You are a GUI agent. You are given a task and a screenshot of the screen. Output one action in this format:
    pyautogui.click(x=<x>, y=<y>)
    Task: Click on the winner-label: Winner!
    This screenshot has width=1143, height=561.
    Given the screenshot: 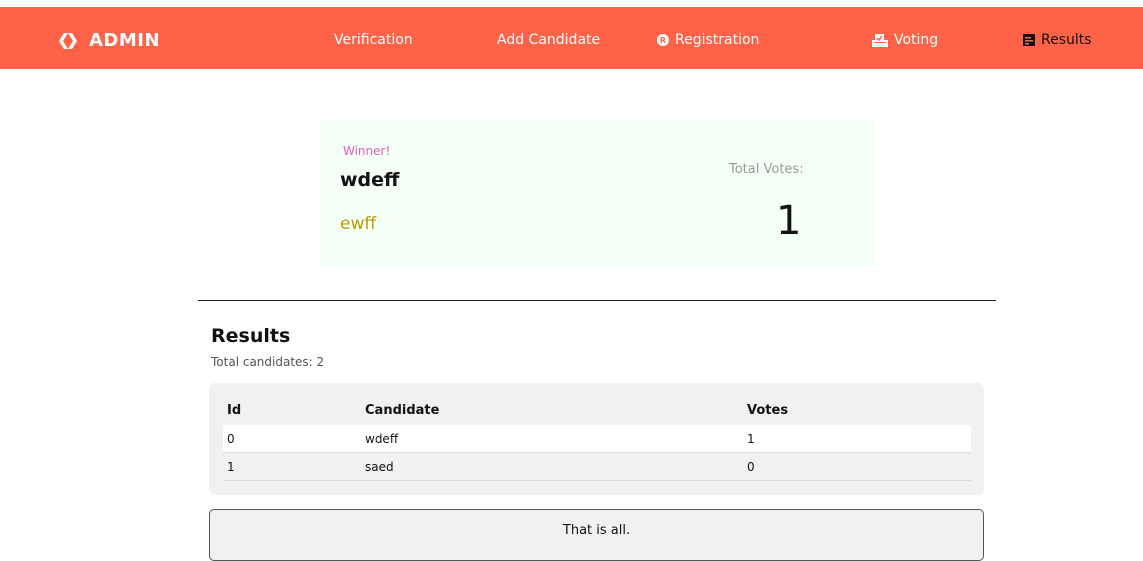 What is the action you would take?
    pyautogui.click(x=367, y=151)
    